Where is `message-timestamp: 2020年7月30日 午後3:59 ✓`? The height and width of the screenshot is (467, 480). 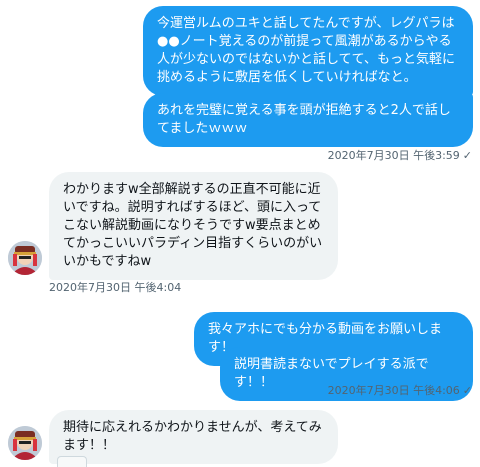 message-timestamp: 2020年7月30日 午後3:59 ✓ is located at coordinates (400, 155).